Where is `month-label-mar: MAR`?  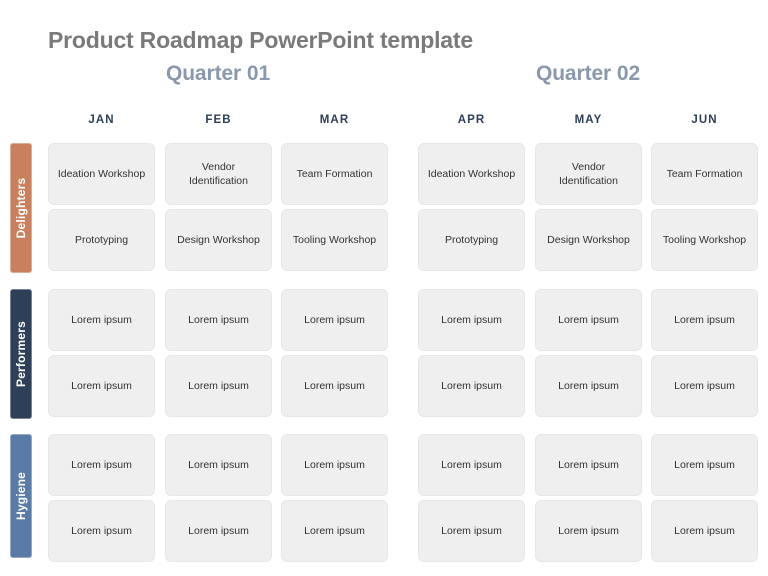 month-label-mar: MAR is located at coordinates (334, 120).